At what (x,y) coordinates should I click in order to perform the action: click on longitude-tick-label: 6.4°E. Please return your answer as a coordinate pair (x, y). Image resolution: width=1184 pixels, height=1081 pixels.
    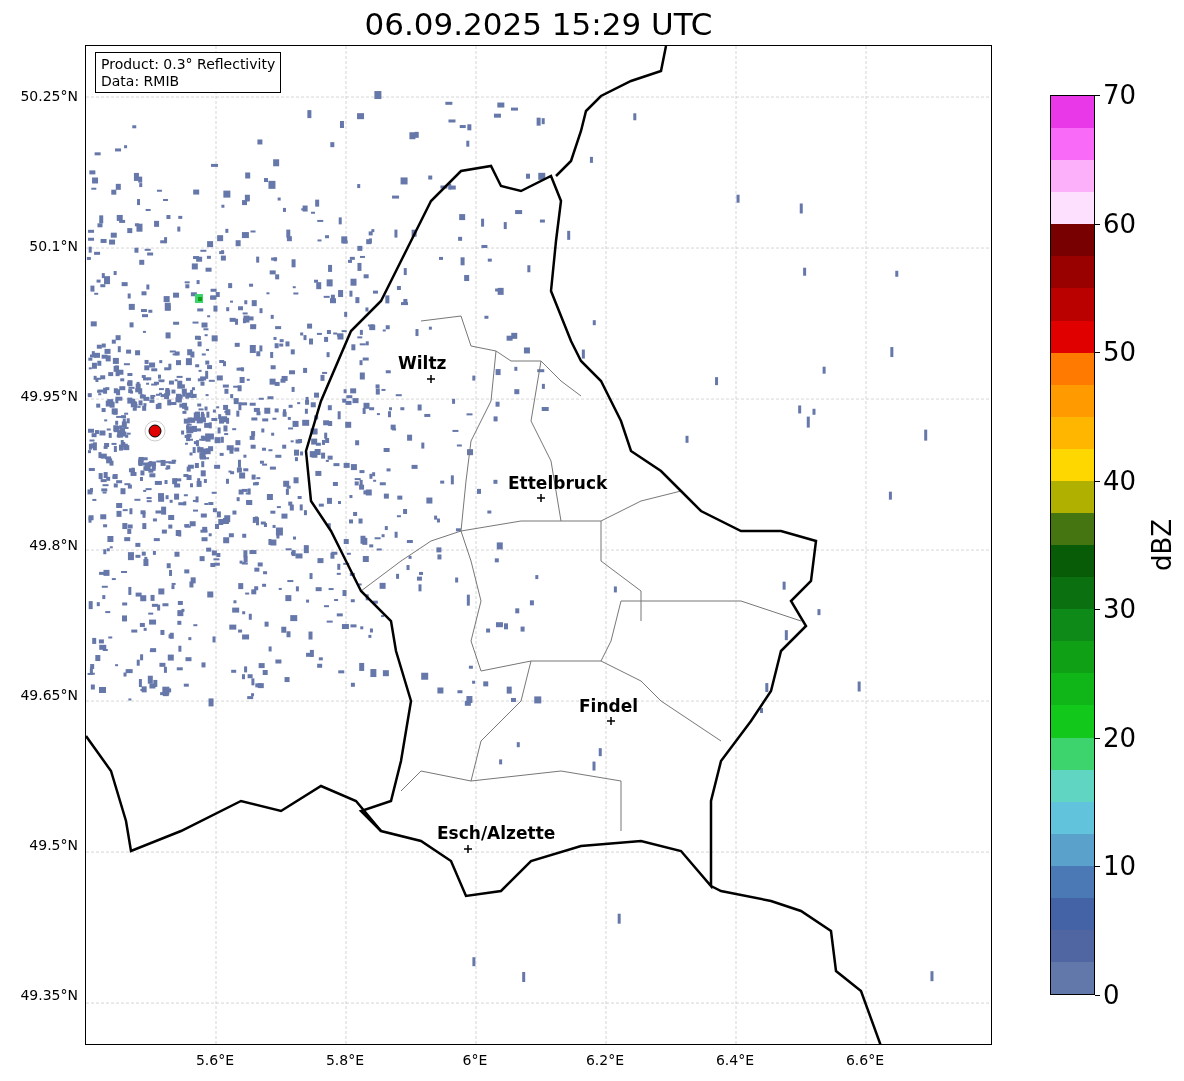
    Looking at the image, I should click on (735, 1060).